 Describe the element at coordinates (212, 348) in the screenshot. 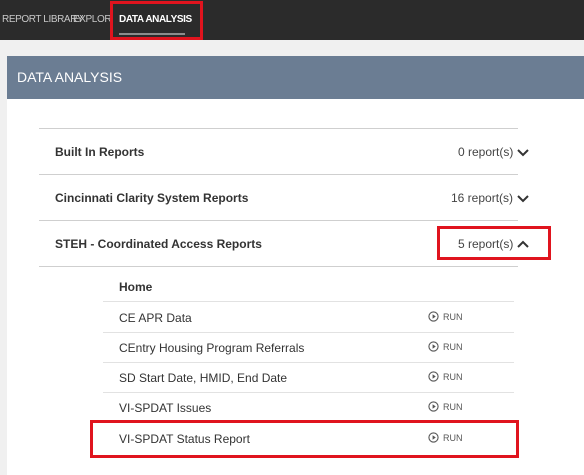

I see `report-centry-housing: CEntry Housing Program Referrals` at that location.